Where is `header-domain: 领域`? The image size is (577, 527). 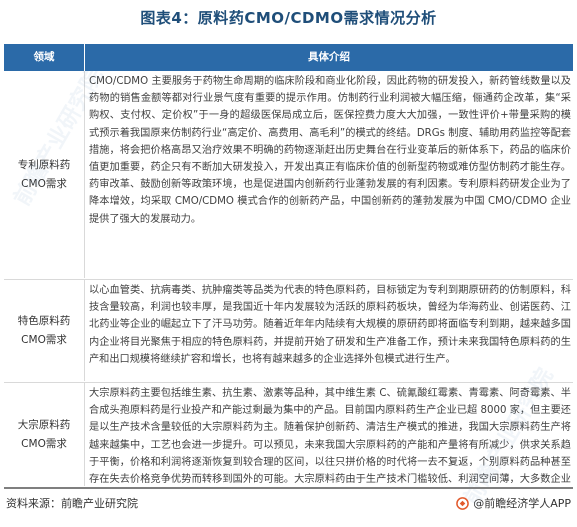
header-domain: 领域 is located at coordinates (44, 57).